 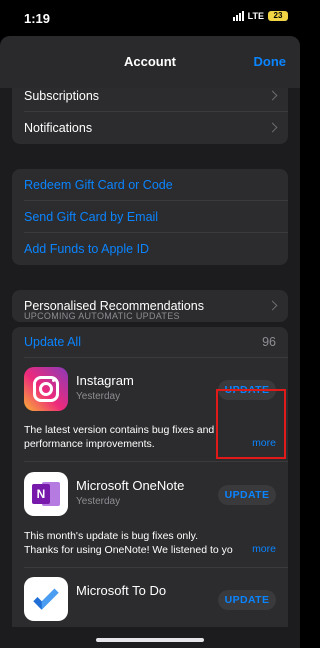 I want to click on more-link: more, so click(x=264, y=549).